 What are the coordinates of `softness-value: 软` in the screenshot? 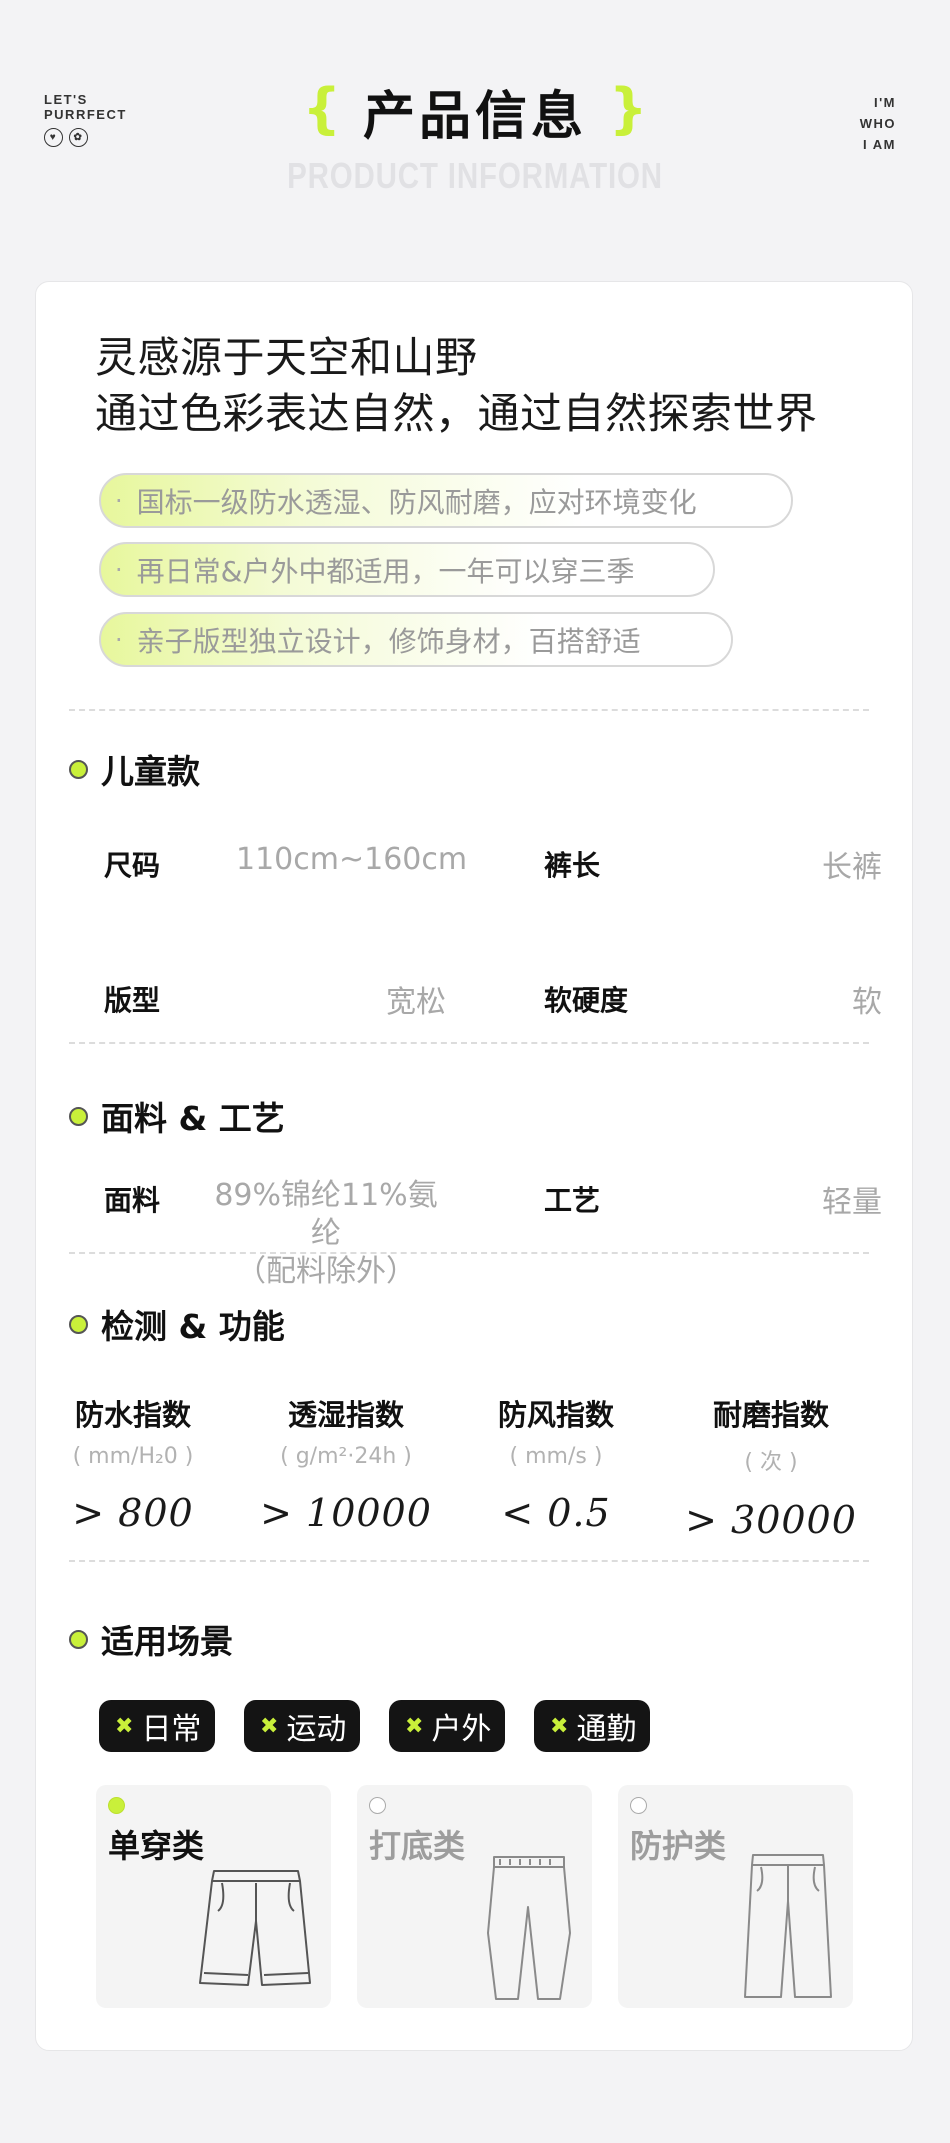 It's located at (867, 1002).